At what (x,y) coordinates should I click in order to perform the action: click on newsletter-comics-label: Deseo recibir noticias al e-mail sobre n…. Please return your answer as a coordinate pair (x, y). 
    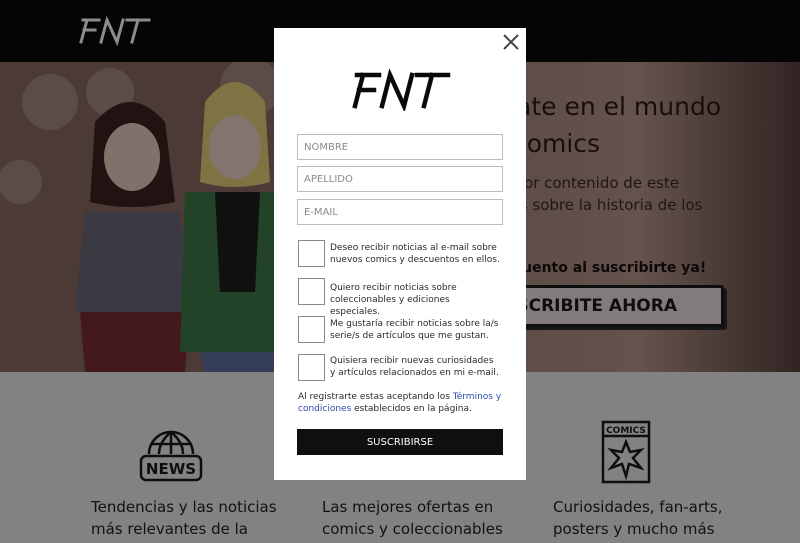
    Looking at the image, I should click on (415, 254).